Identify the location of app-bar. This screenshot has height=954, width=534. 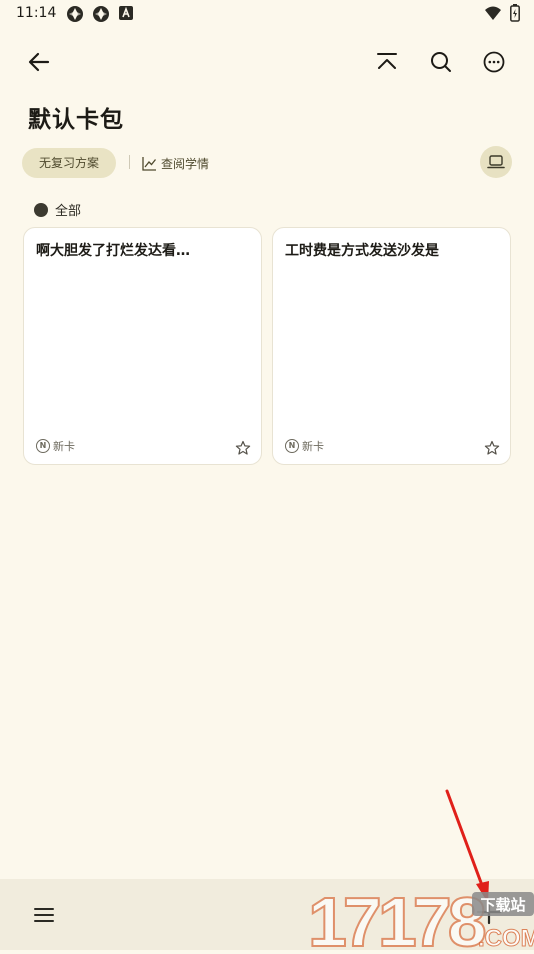
(267, 64).